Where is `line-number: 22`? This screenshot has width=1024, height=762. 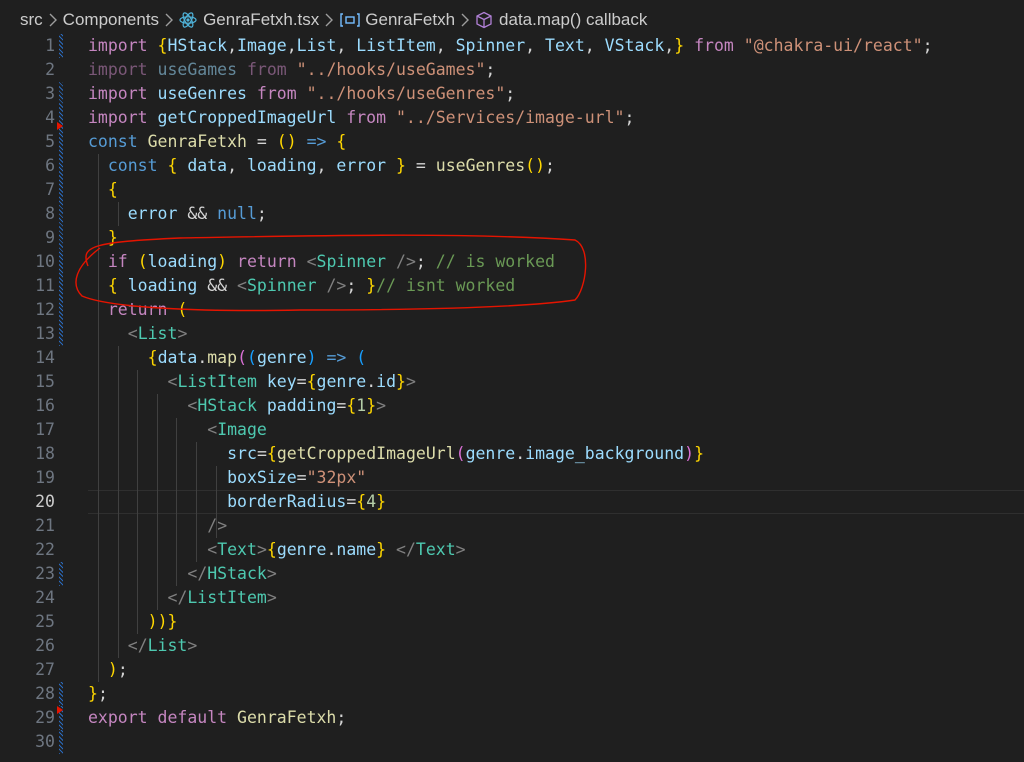 line-number: 22 is located at coordinates (45, 549).